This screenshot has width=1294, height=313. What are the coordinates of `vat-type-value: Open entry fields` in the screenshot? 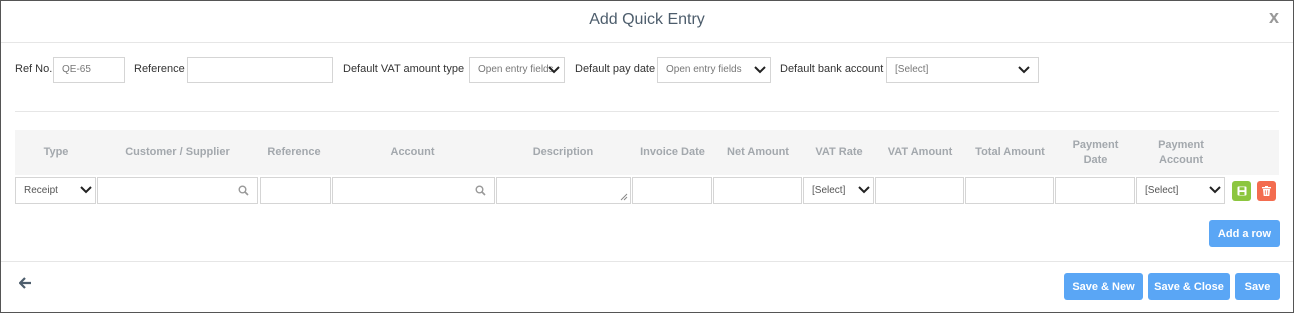 It's located at (516, 69).